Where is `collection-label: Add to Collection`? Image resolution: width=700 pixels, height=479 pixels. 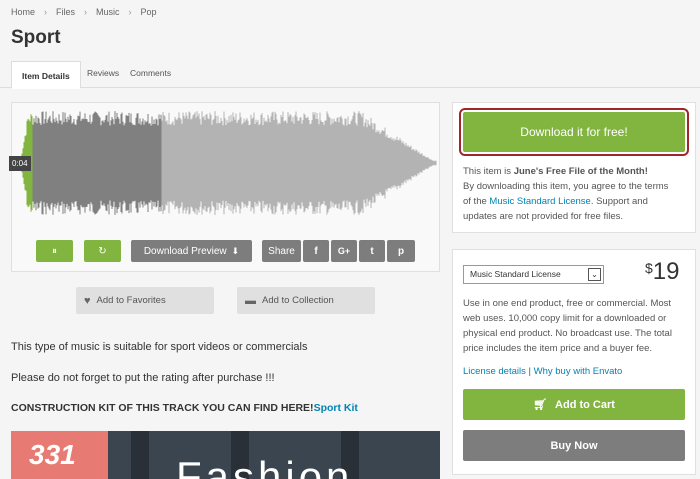 collection-label: Add to Collection is located at coordinates (298, 300).